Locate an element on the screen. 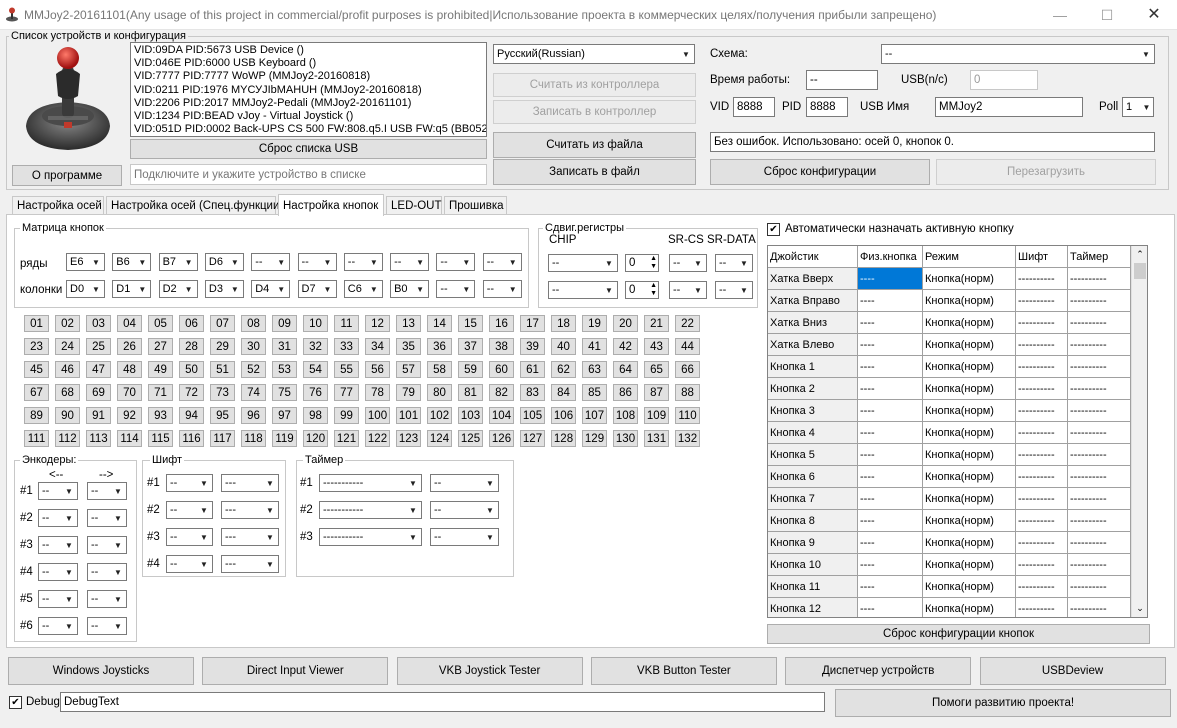  grid-header: Таймер is located at coordinates (1099, 257).